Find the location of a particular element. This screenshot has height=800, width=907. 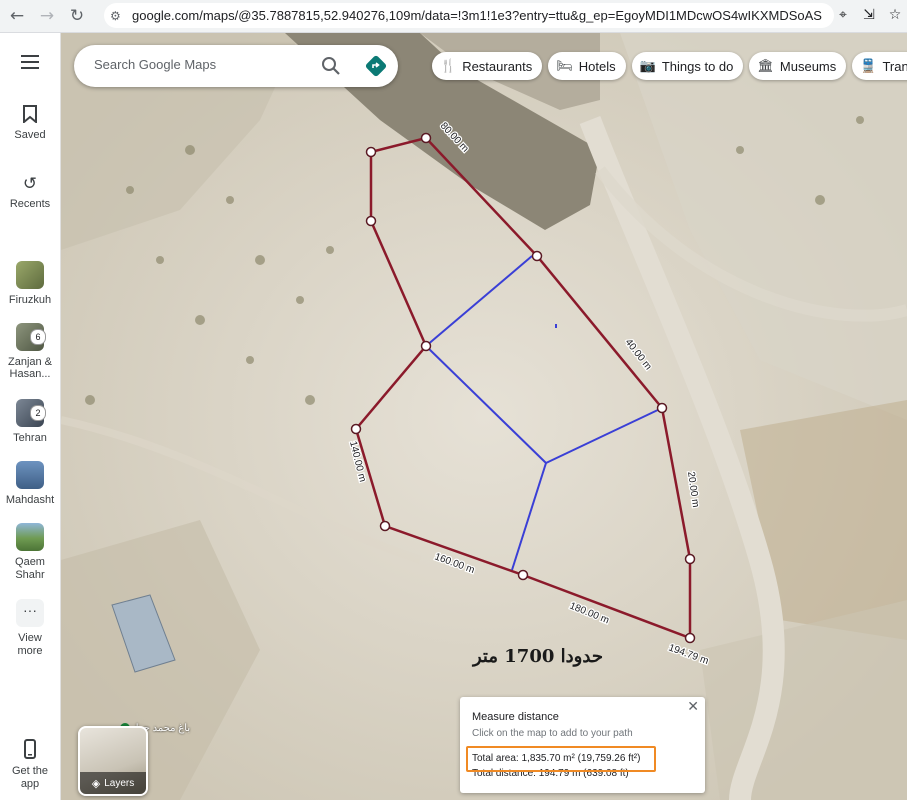

search-input is located at coordinates (204, 64).